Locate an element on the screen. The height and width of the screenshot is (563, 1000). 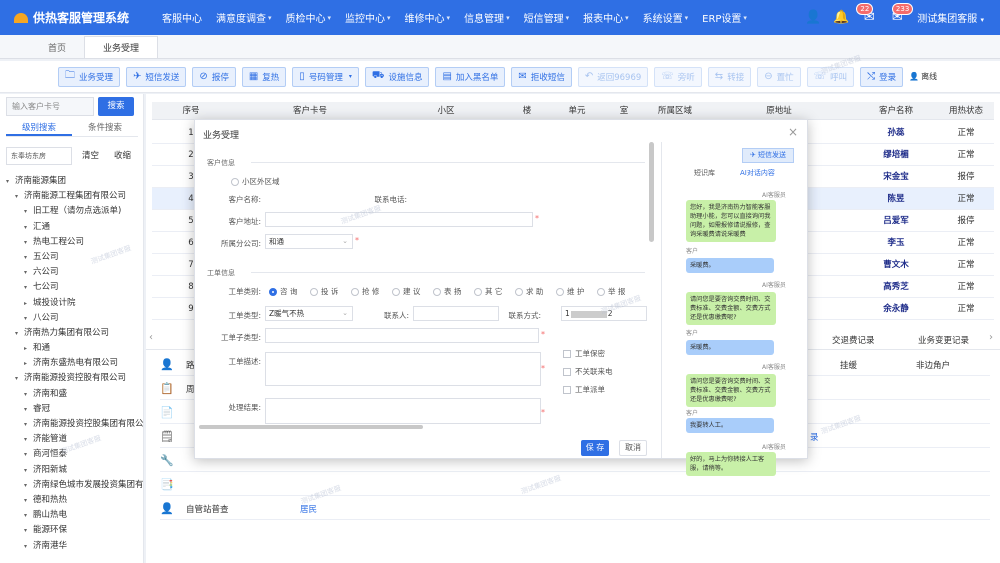
menu-item: ERP设置 ▾ is located at coordinates (724, 17).